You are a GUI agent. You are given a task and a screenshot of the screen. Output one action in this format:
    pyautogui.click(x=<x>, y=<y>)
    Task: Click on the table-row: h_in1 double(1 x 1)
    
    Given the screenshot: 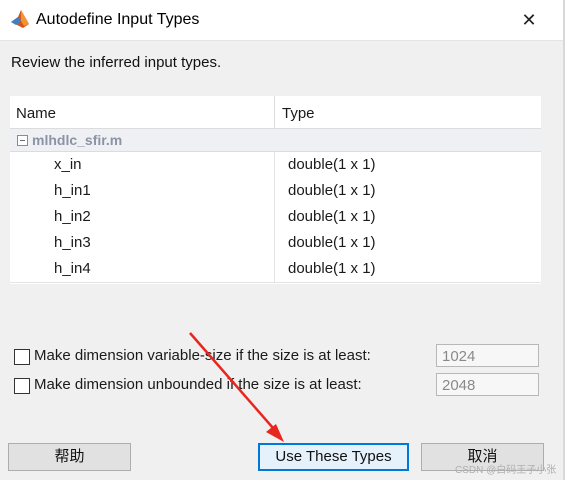 What is the action you would take?
    pyautogui.click(x=275, y=191)
    